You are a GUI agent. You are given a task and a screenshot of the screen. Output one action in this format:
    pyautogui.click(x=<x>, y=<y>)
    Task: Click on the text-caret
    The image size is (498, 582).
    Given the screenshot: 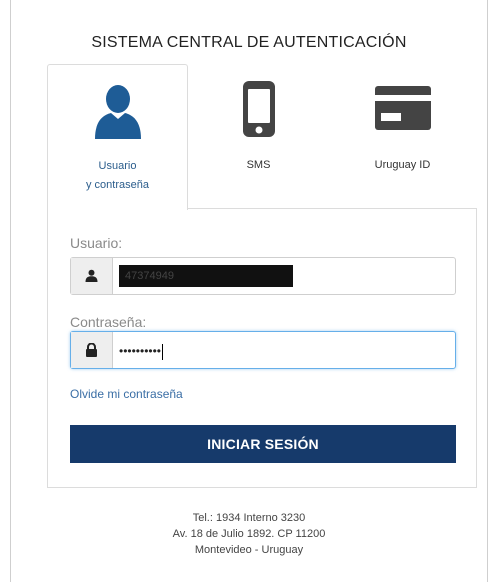 What is the action you would take?
    pyautogui.click(x=163, y=351)
    